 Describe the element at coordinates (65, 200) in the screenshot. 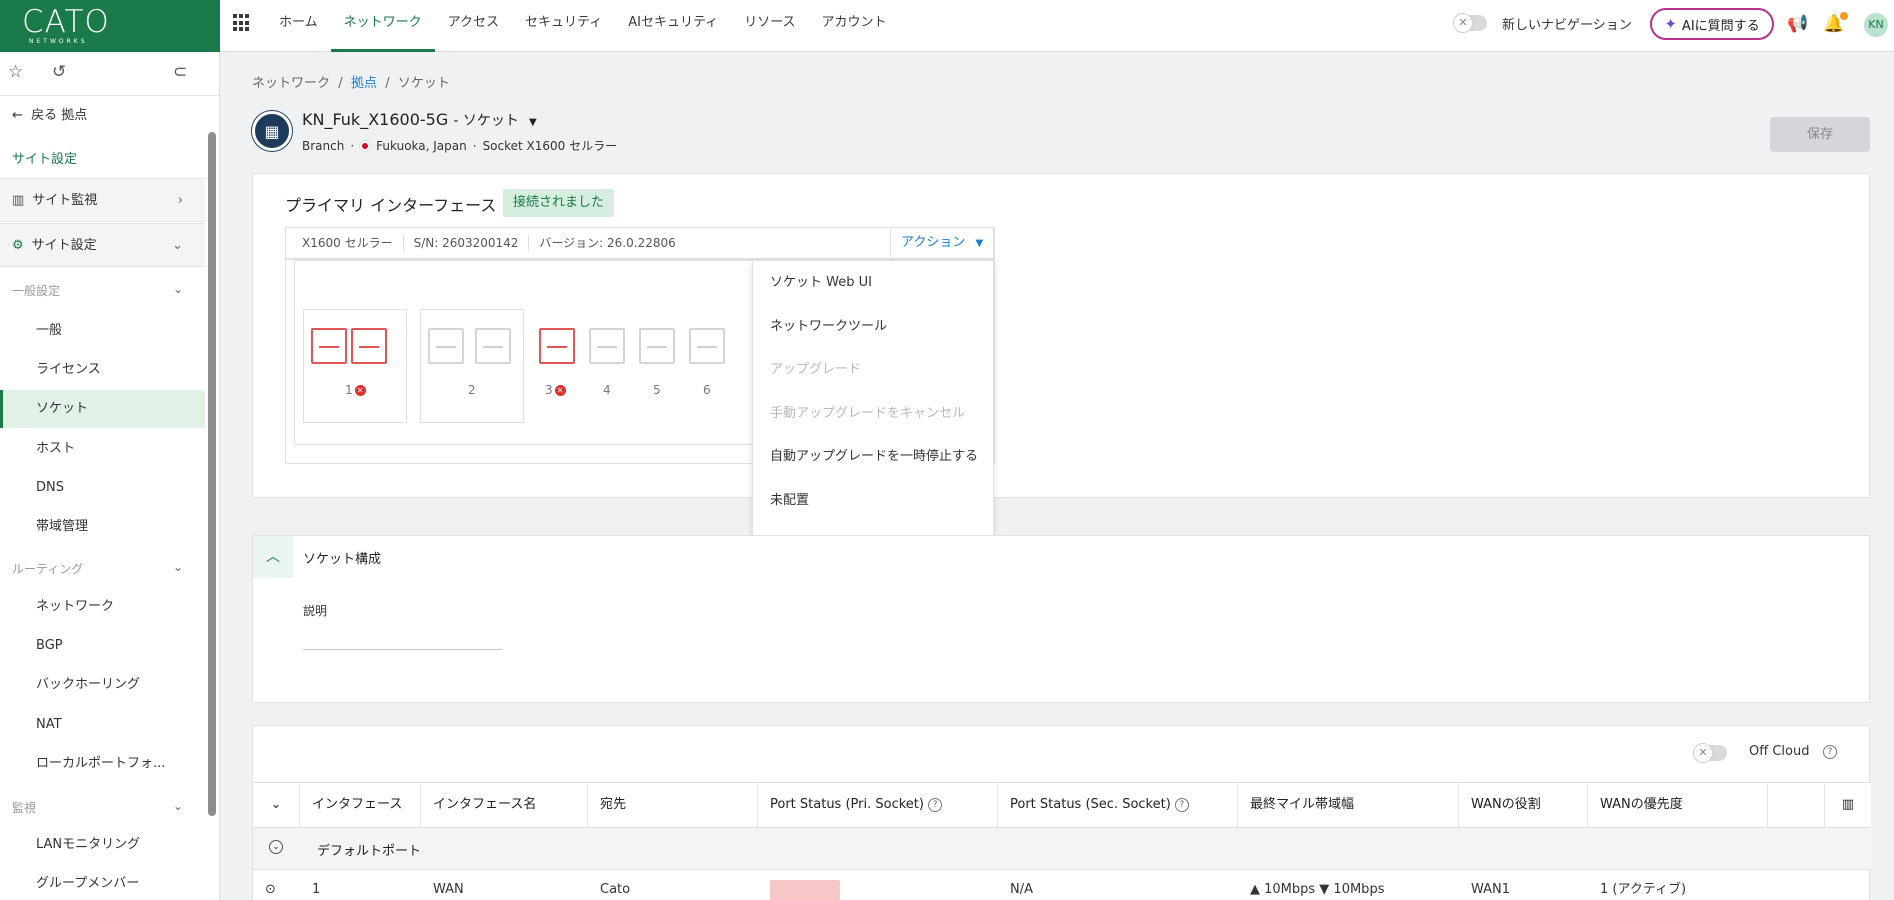

I see `group-label: サイト監視` at that location.